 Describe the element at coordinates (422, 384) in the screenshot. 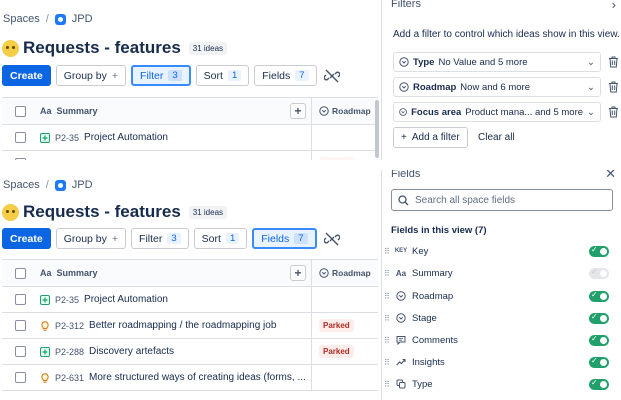

I see `field-label: Type` at that location.